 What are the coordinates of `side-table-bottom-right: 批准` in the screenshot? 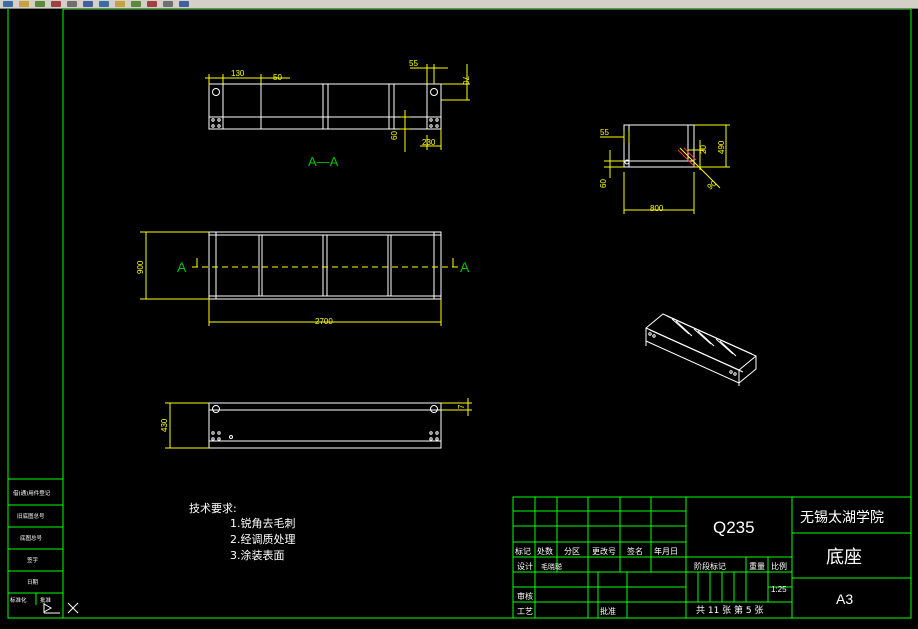 It's located at (46, 600).